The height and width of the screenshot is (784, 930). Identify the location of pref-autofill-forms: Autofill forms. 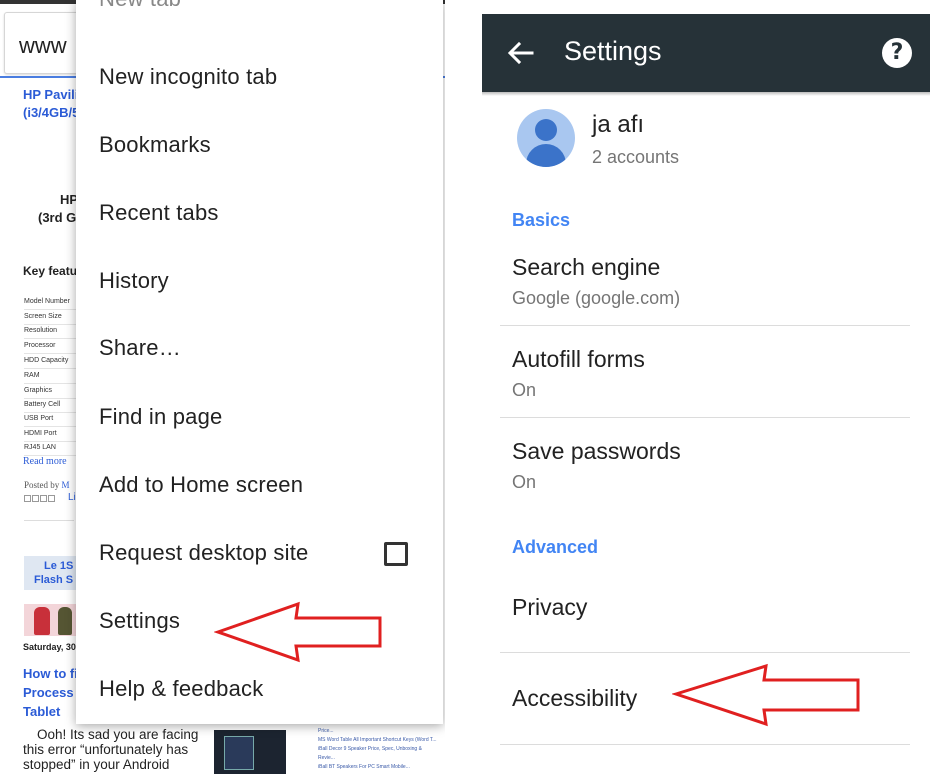
(578, 359).